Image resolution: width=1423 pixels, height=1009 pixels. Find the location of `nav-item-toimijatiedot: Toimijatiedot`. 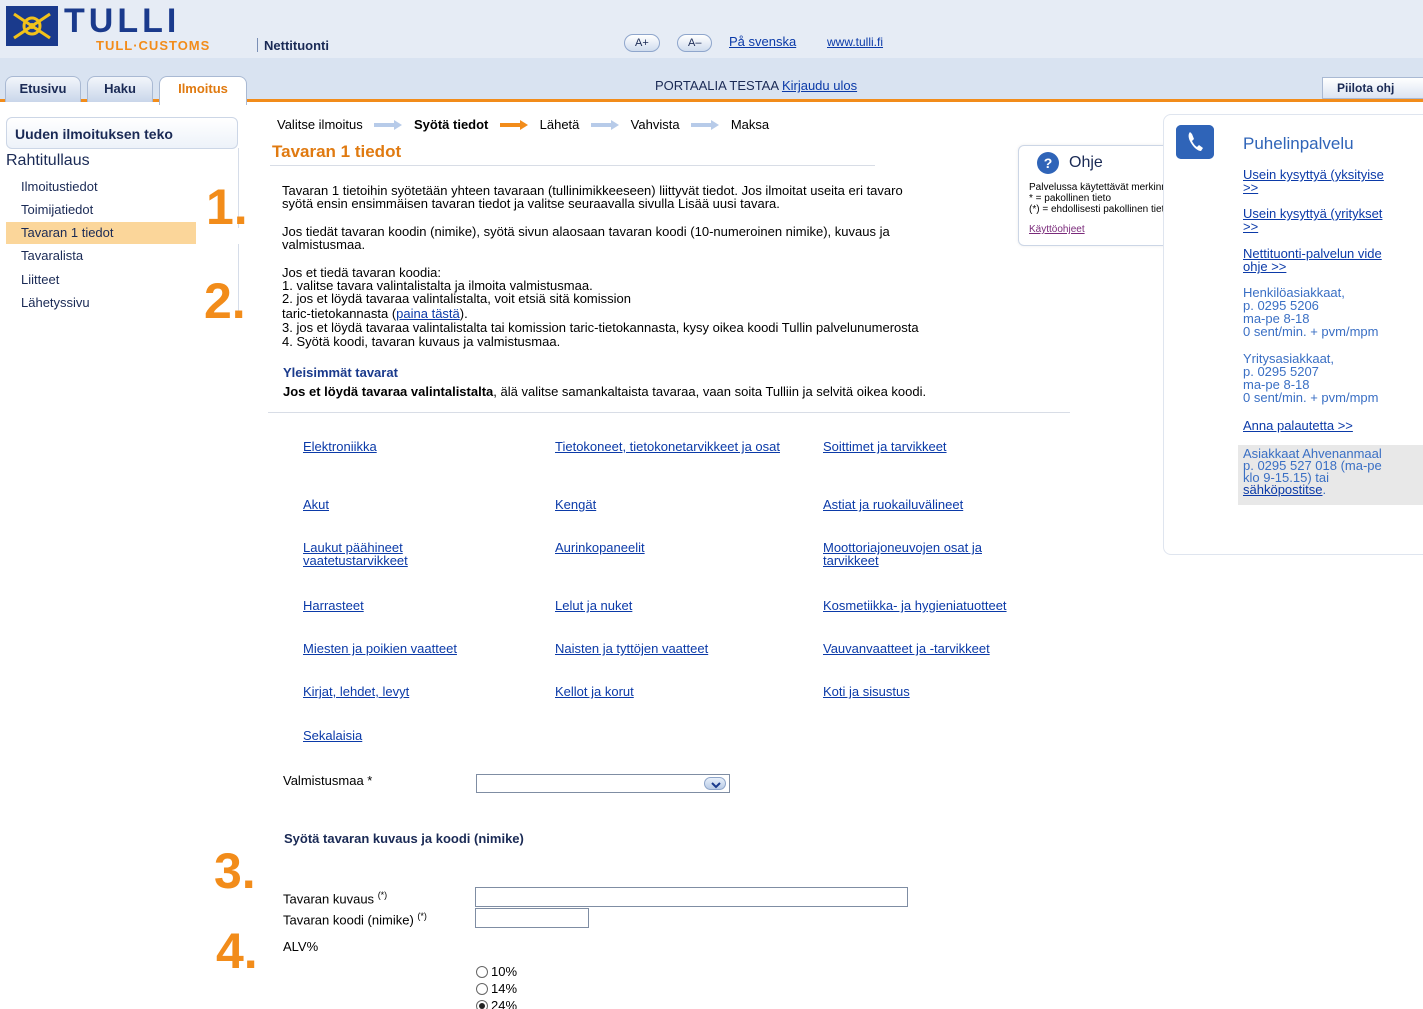

nav-item-toimijatiedot: Toimijatiedot is located at coordinates (101, 210).